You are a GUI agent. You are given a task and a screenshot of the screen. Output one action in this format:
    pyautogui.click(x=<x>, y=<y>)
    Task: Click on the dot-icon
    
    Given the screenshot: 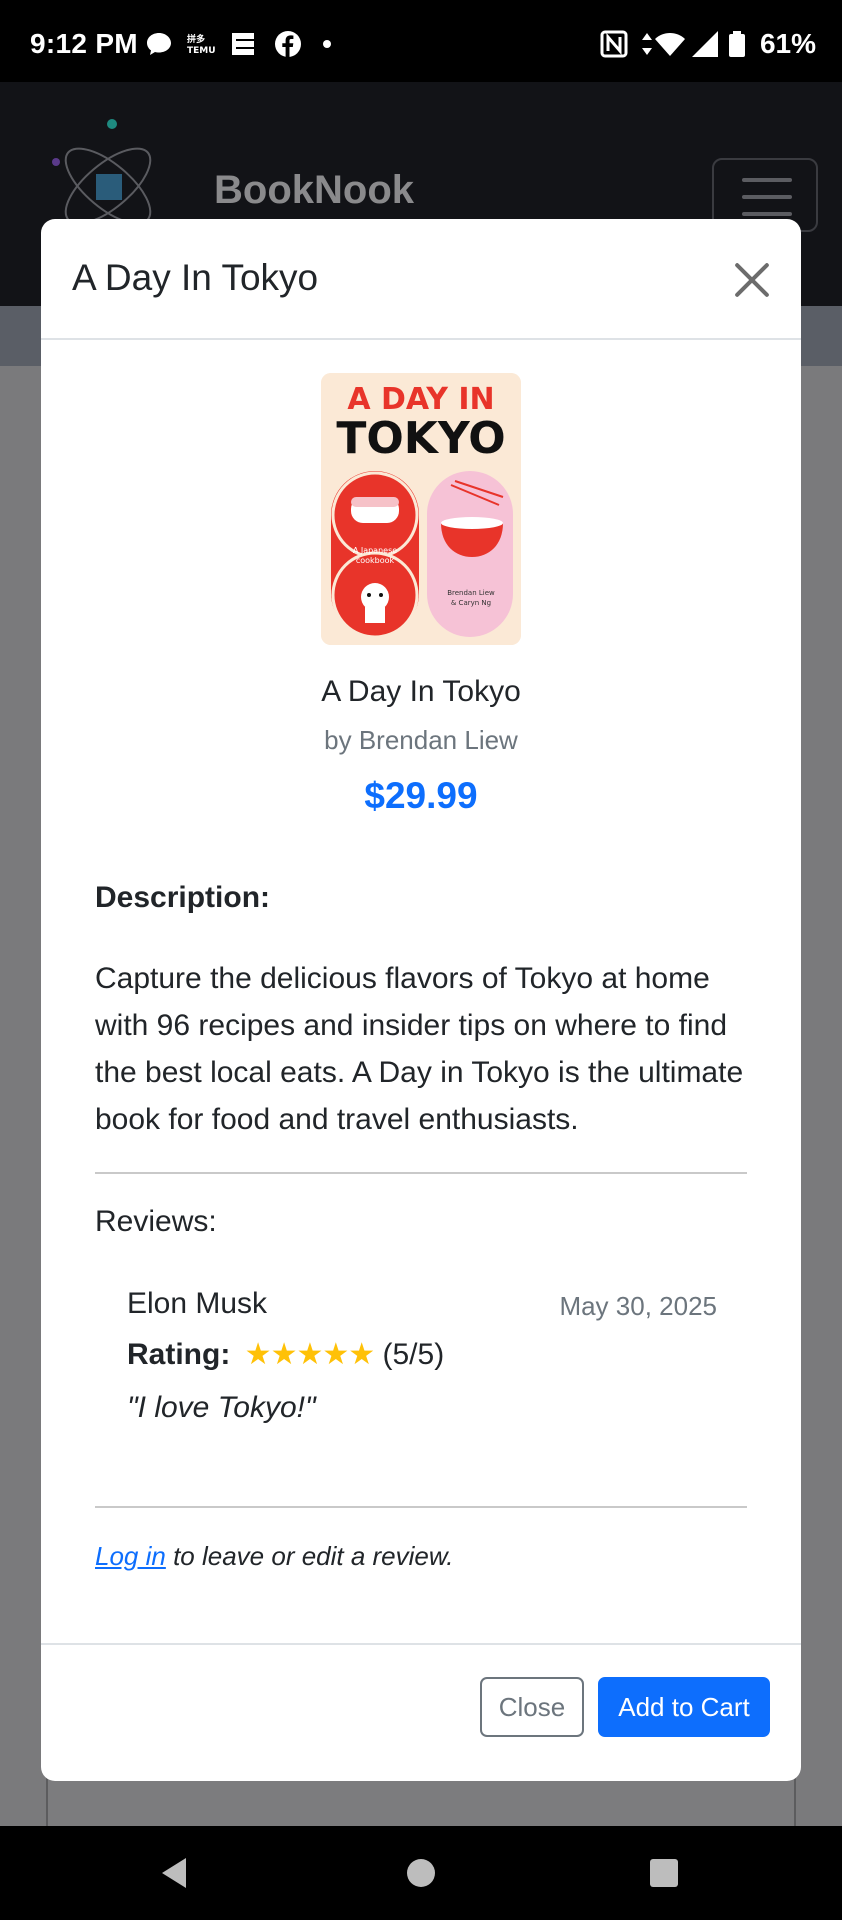 What is the action you would take?
    pyautogui.click(x=327, y=44)
    